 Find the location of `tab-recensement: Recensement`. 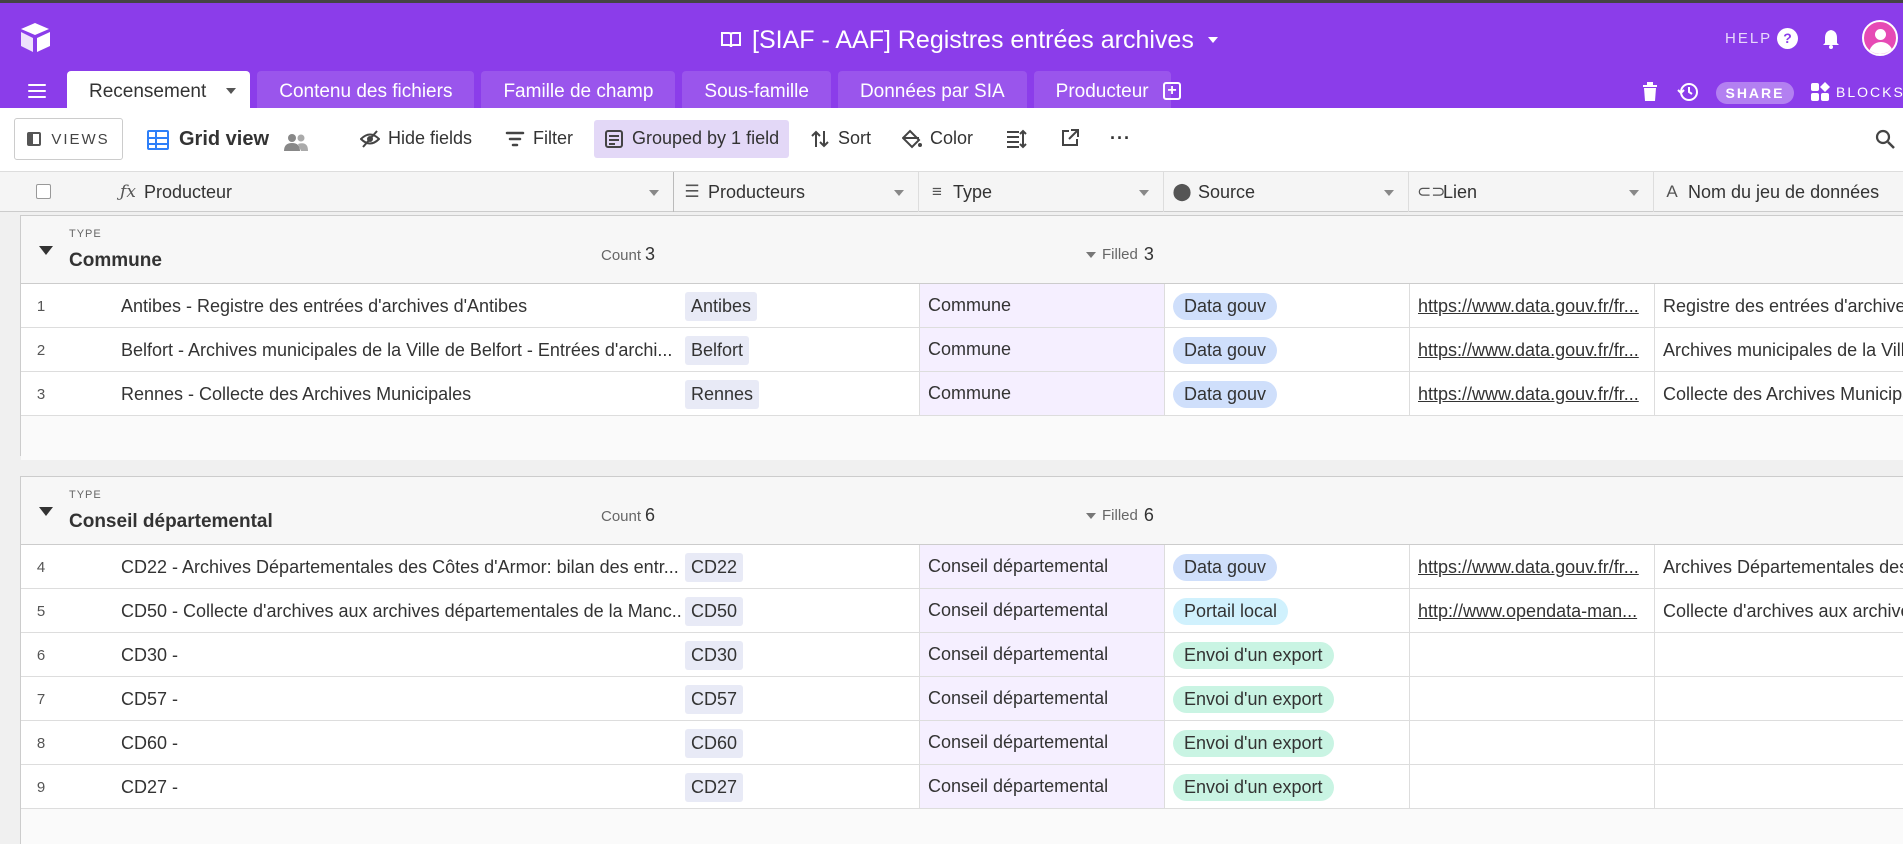

tab-recensement: Recensement is located at coordinates (159, 91).